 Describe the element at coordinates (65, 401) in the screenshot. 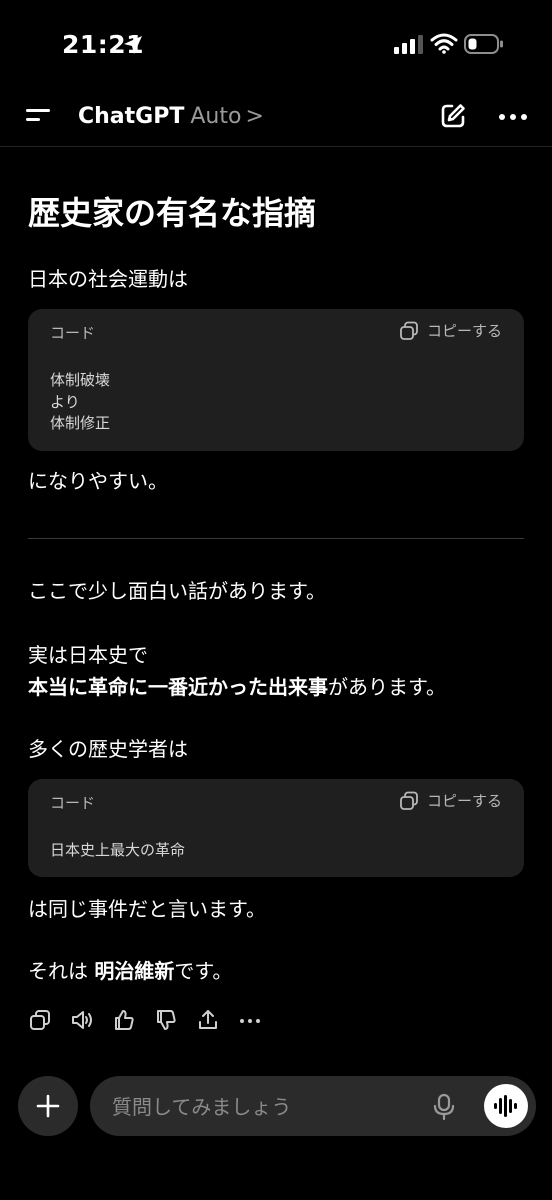

I see `code-line: より` at that location.